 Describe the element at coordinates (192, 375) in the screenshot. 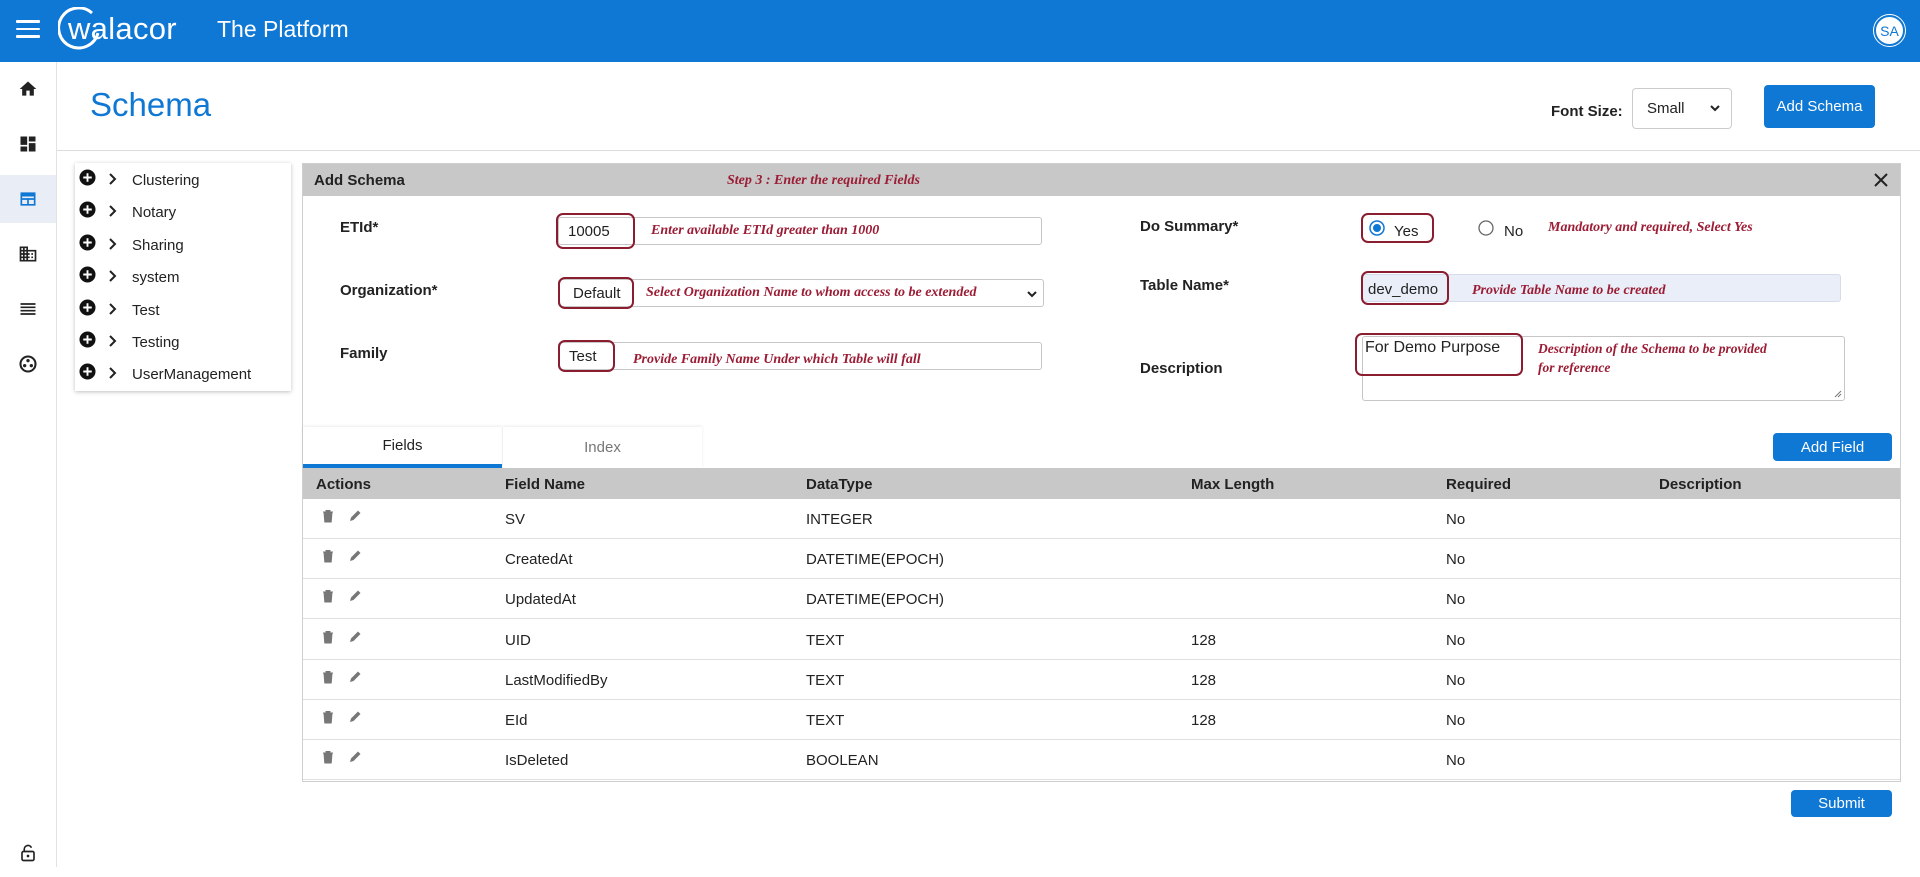

I see `tree-item-label: UserManagement` at that location.